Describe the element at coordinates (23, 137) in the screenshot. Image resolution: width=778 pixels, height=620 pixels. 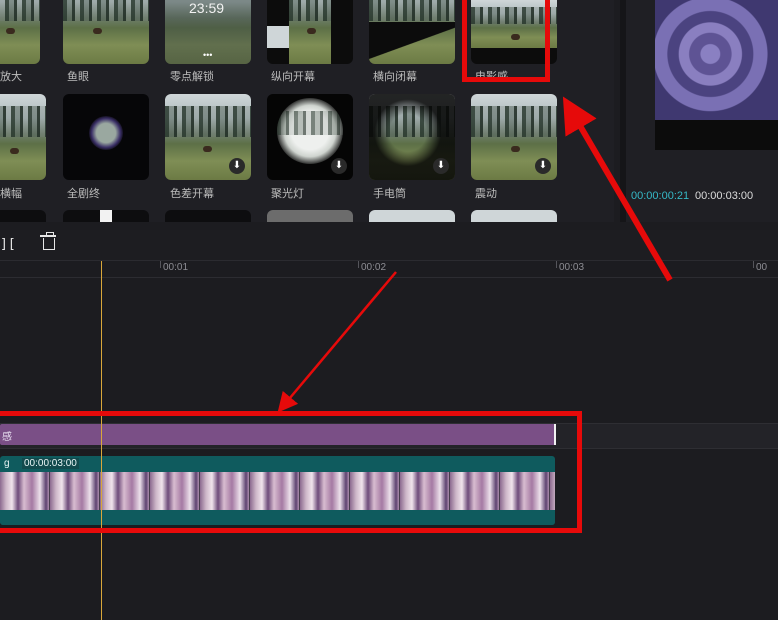
I see `effect-tile-banner` at that location.